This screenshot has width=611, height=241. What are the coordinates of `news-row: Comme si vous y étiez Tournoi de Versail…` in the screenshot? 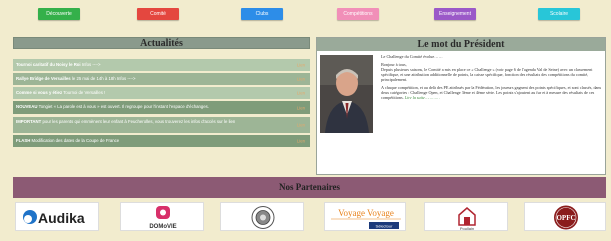 It's located at (161, 93).